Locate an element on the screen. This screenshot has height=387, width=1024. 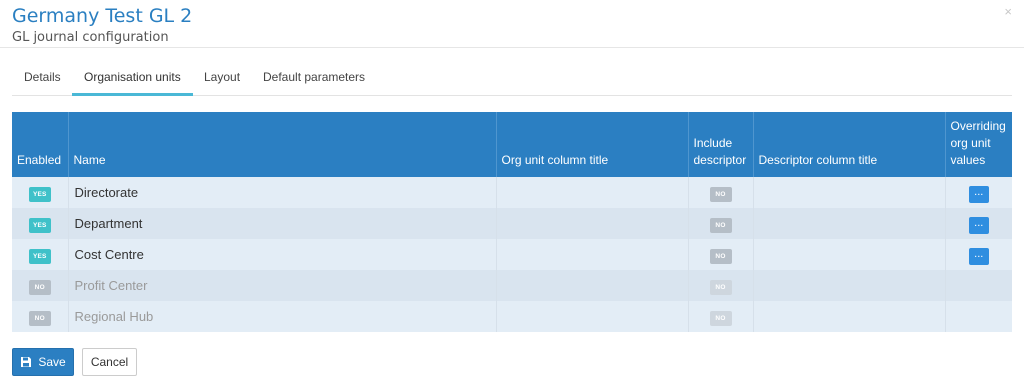
dialog-title: Germany Test GL 2 is located at coordinates (102, 16).